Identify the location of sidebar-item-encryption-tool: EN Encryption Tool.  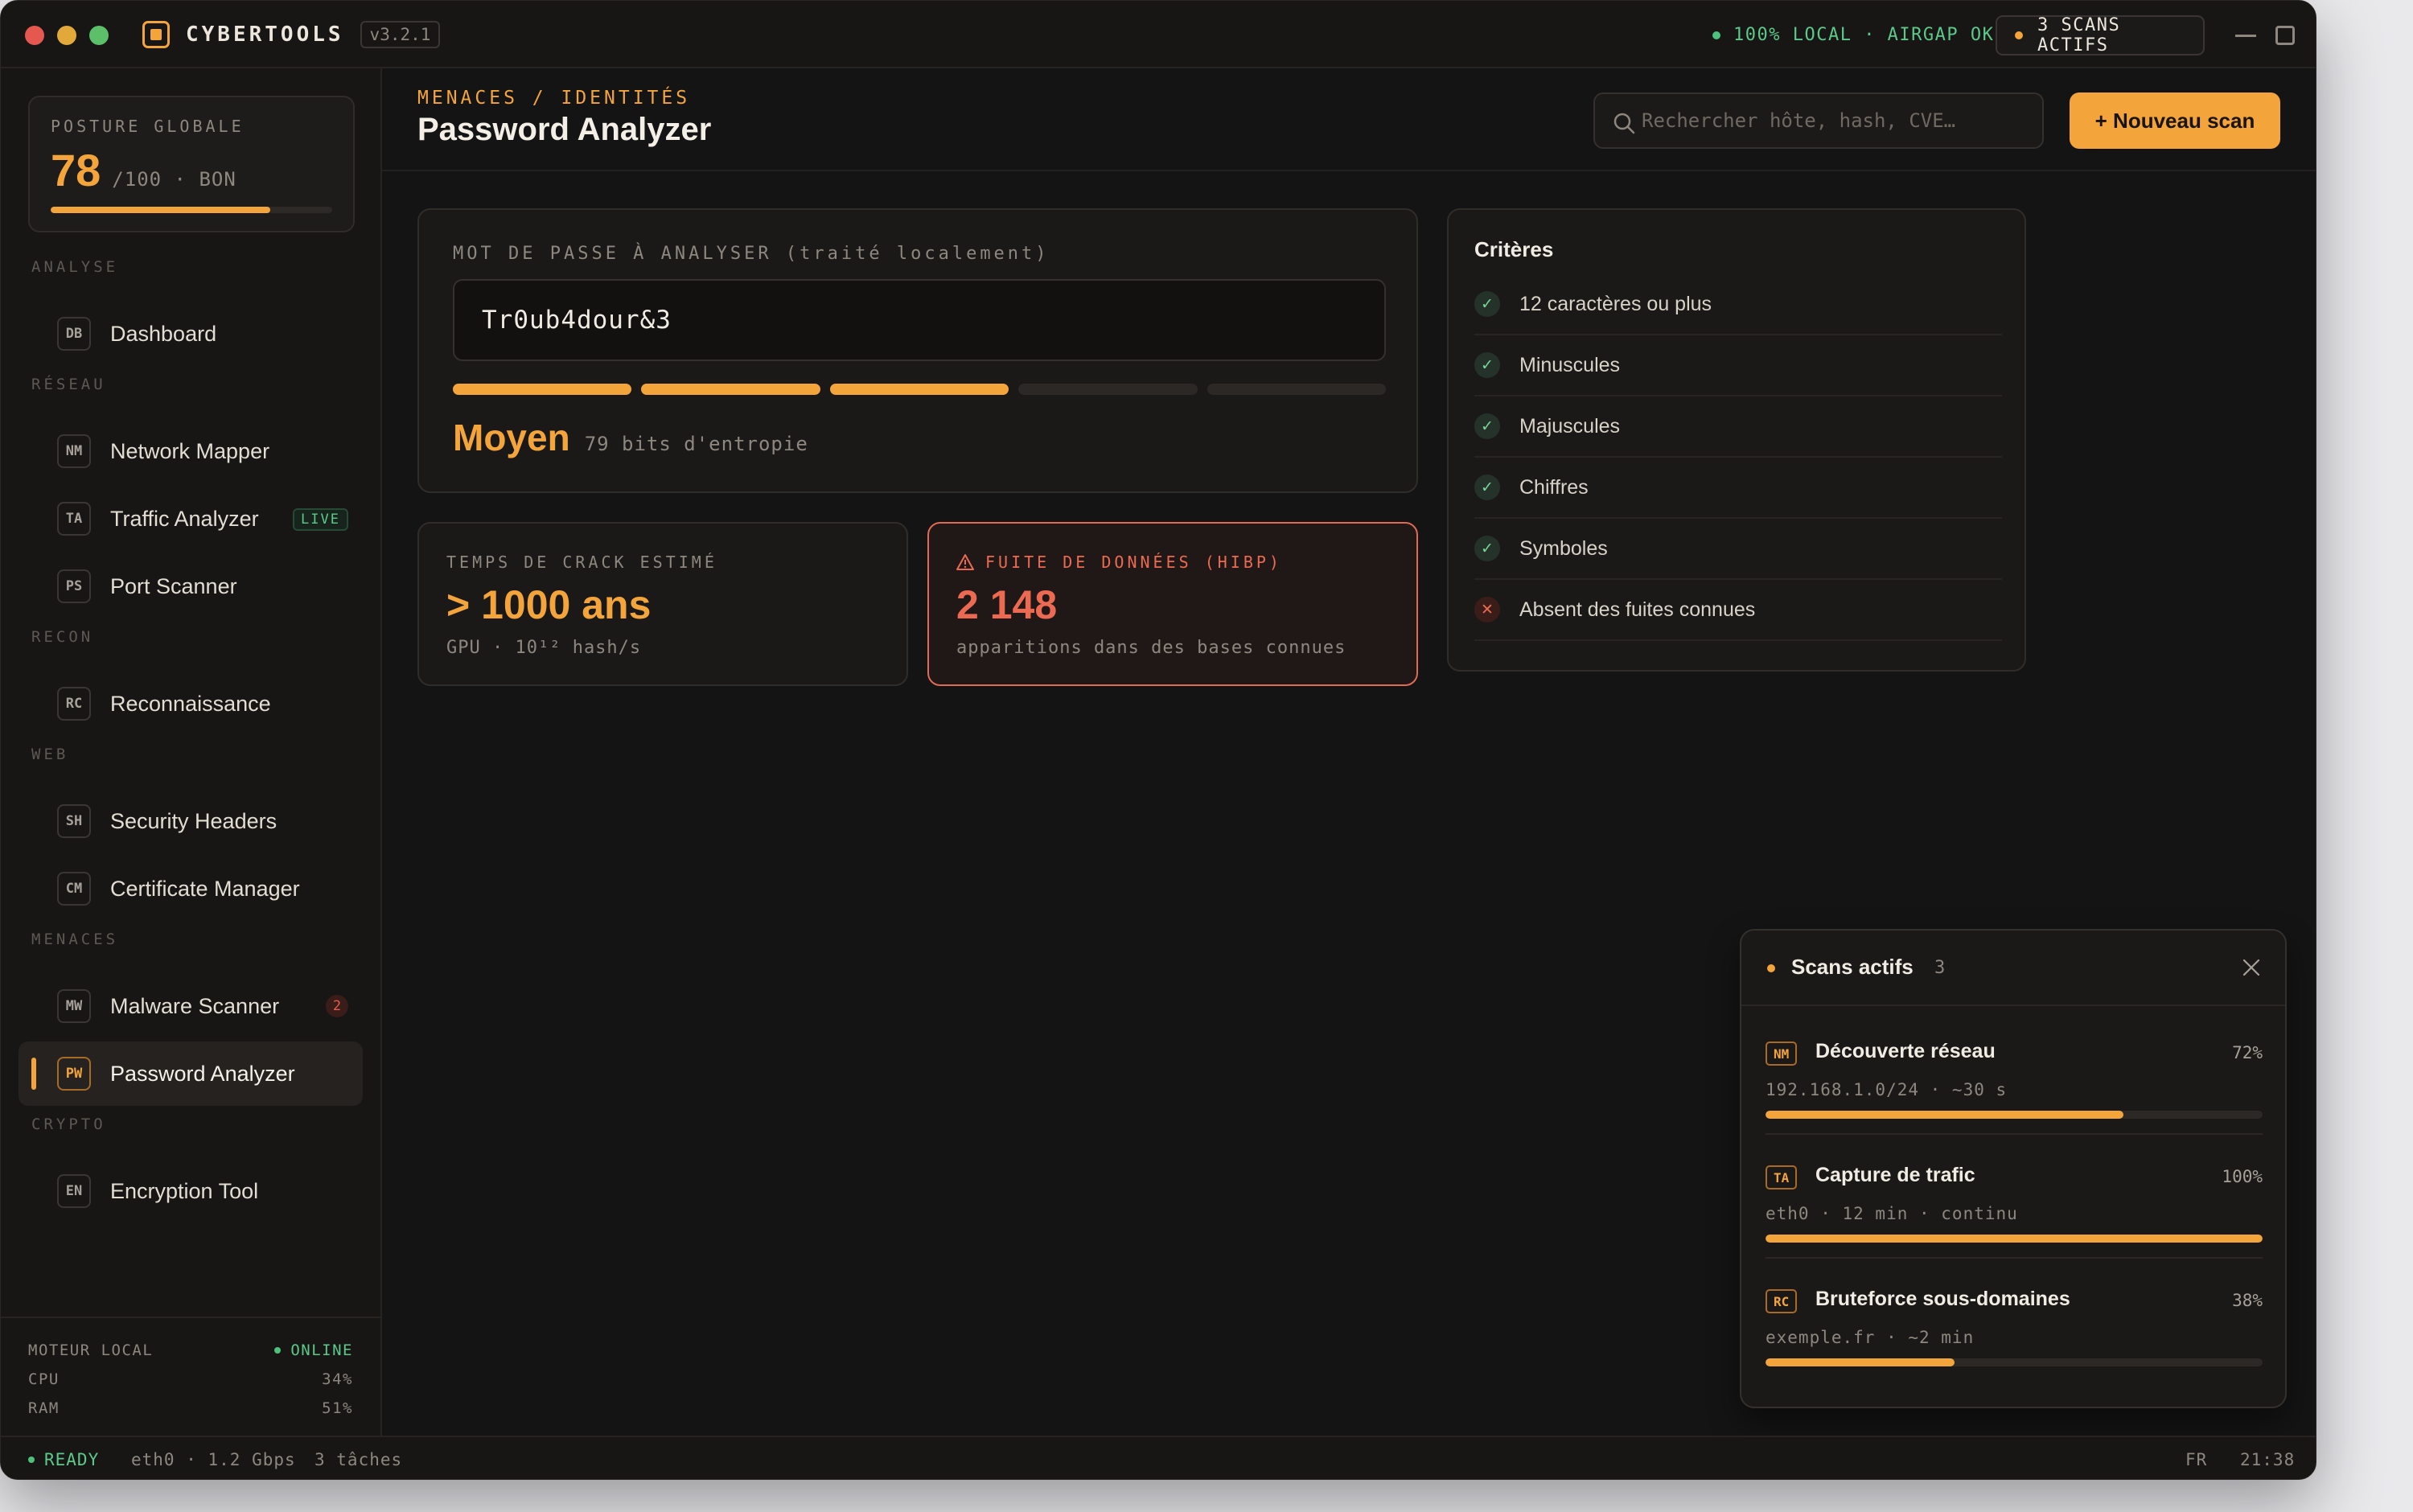
(190, 1191).